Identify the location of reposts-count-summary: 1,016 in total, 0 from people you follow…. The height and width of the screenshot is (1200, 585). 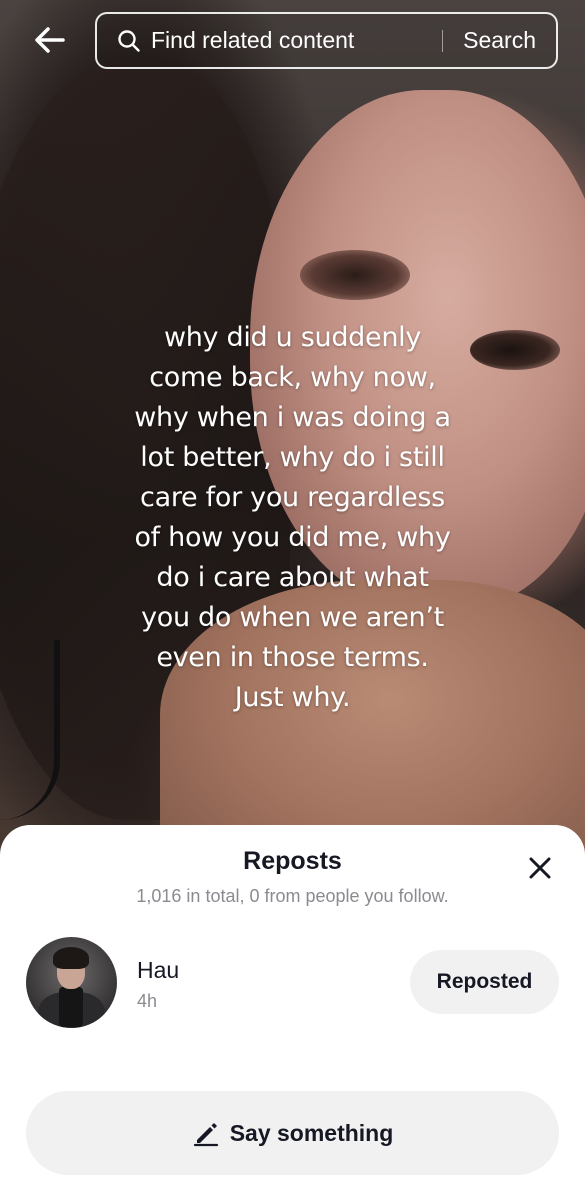
(292, 896).